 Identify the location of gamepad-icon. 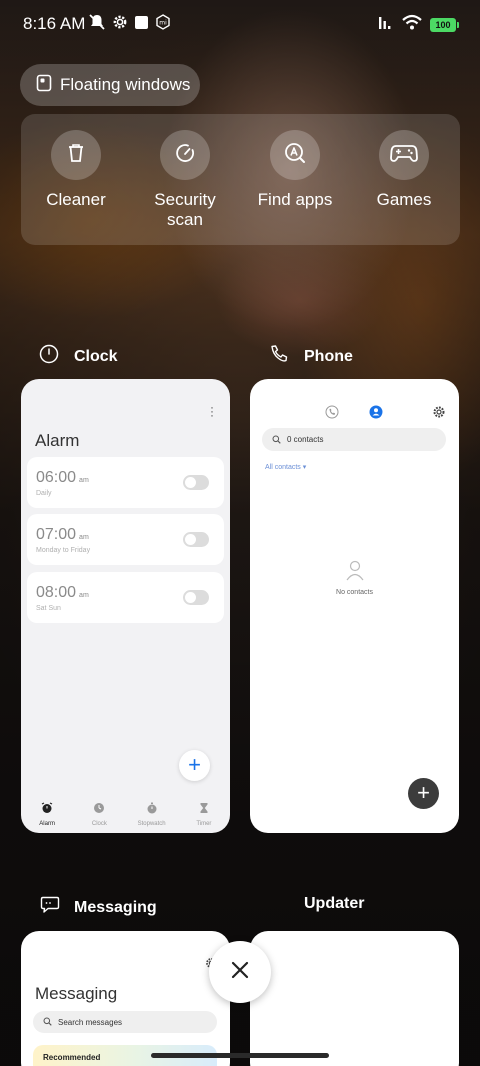
(404, 155).